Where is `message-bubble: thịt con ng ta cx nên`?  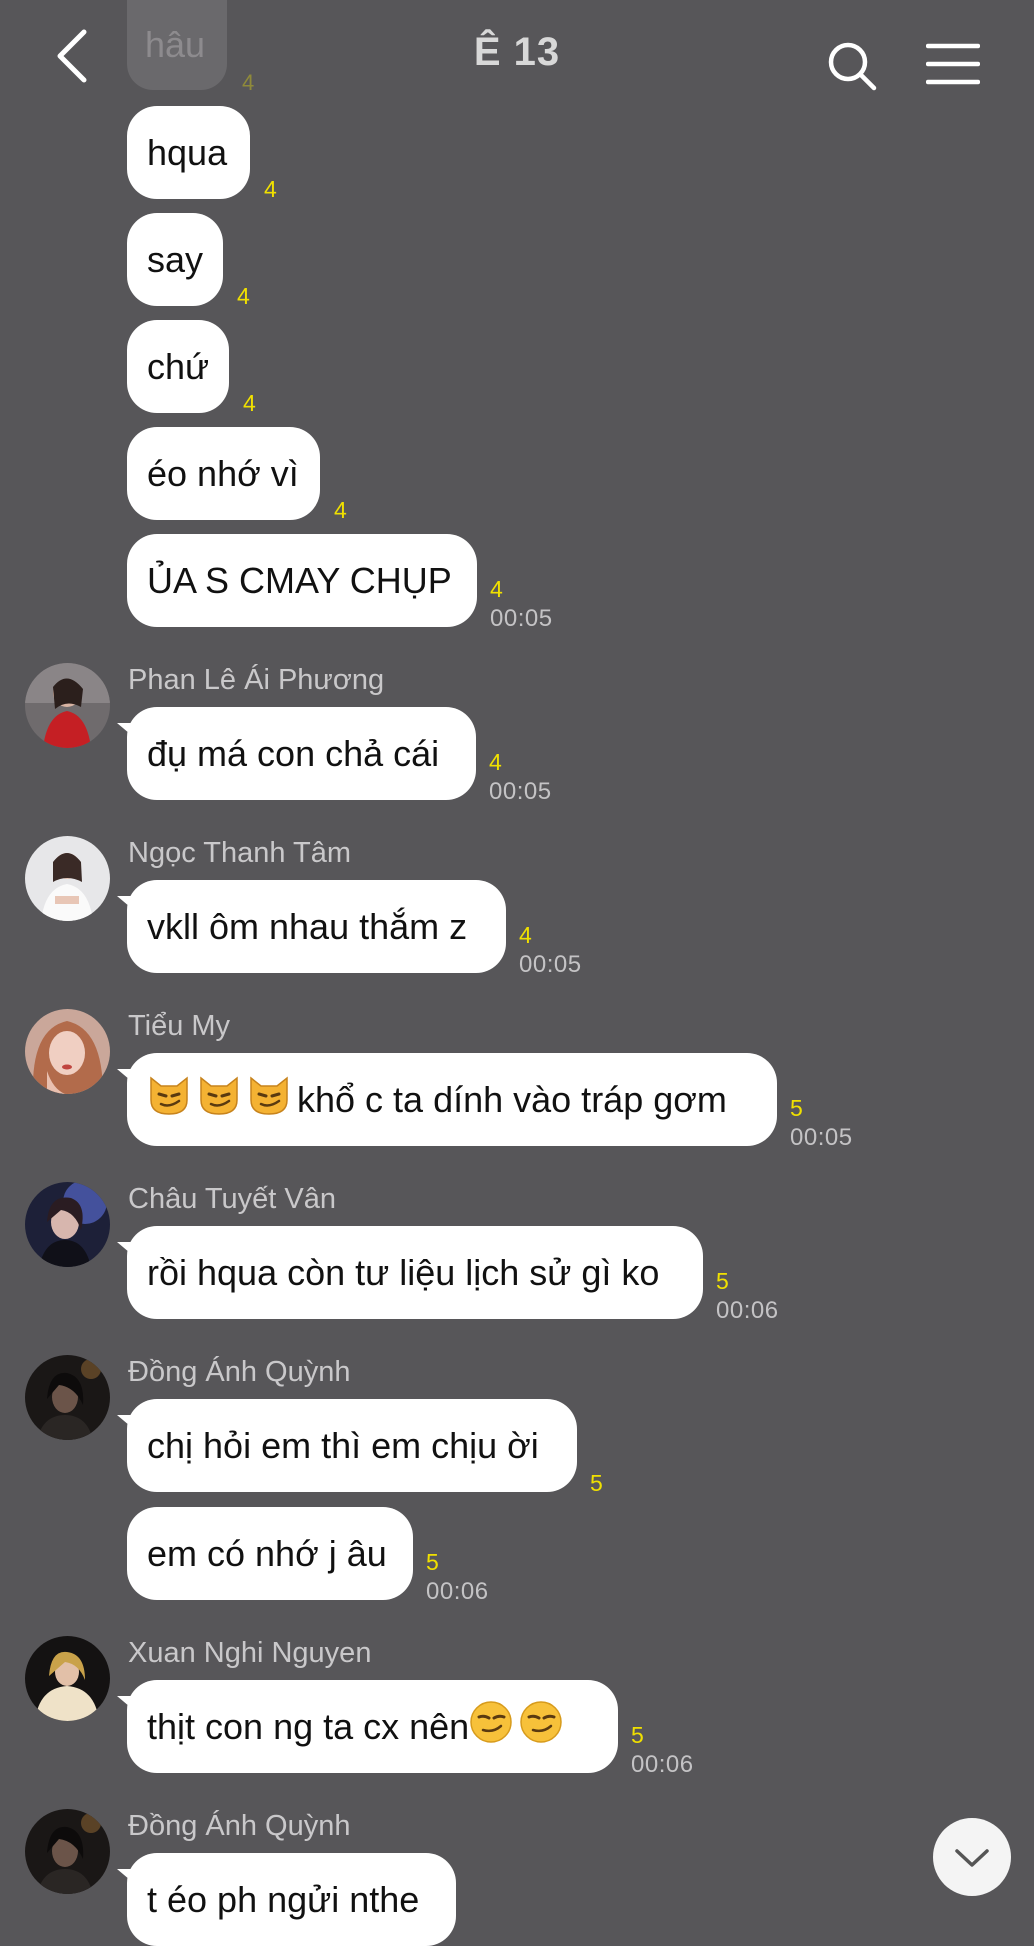 message-bubble: thịt con ng ta cx nên is located at coordinates (372, 1726).